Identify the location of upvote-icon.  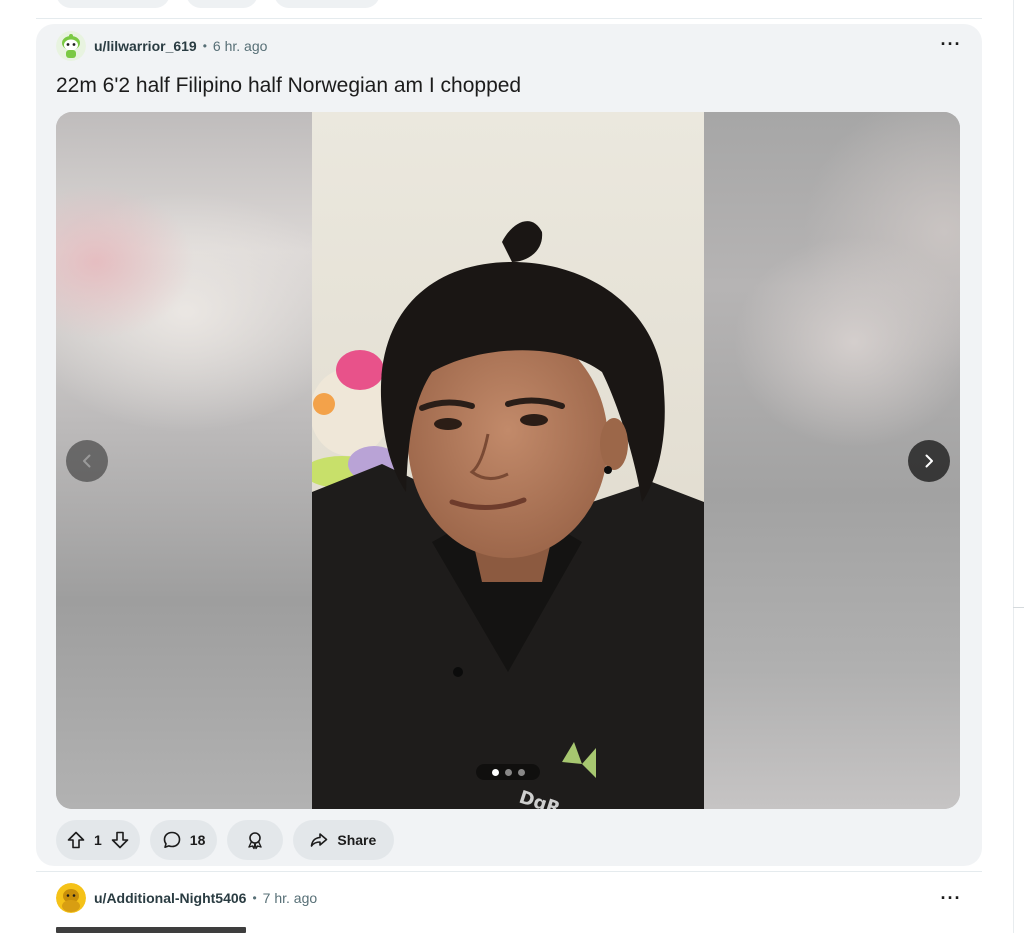
(76, 840).